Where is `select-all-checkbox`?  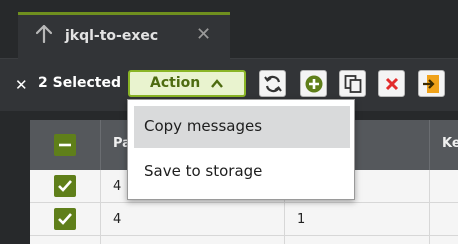 select-all-checkbox is located at coordinates (65, 145).